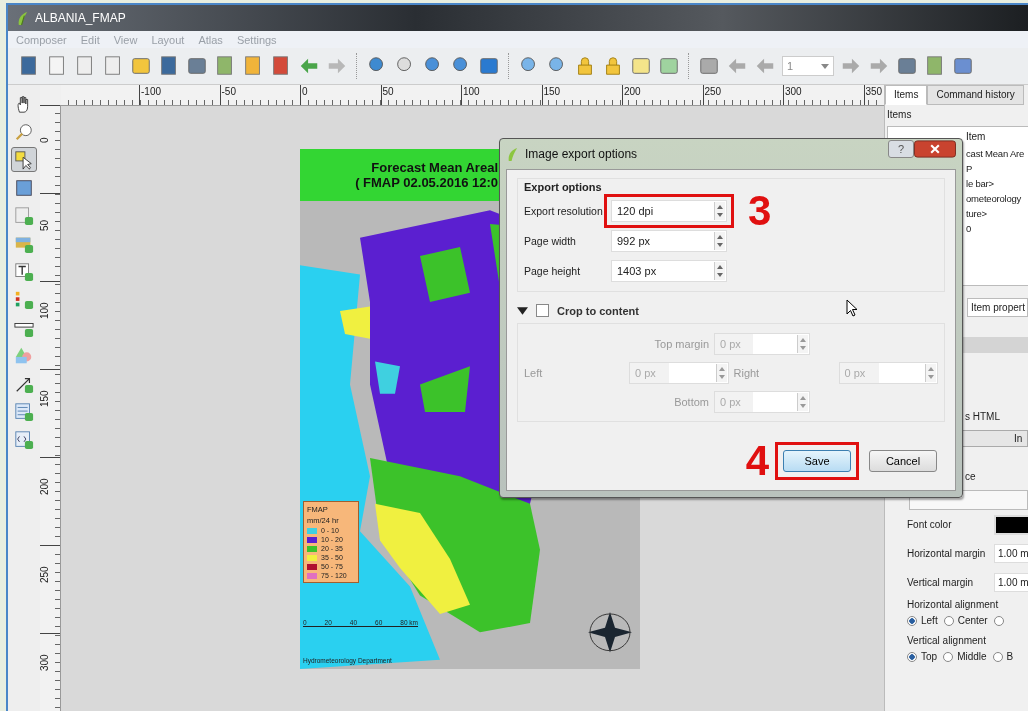 The height and width of the screenshot is (711, 1028). Describe the element at coordinates (581, 154) in the screenshot. I see `dialog-title: Image export options` at that location.